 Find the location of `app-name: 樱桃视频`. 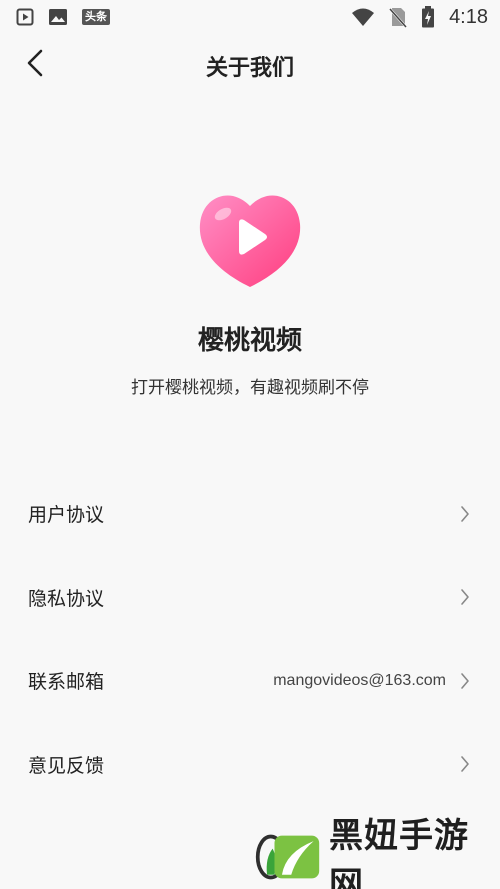

app-name: 樱桃视频 is located at coordinates (249, 341).